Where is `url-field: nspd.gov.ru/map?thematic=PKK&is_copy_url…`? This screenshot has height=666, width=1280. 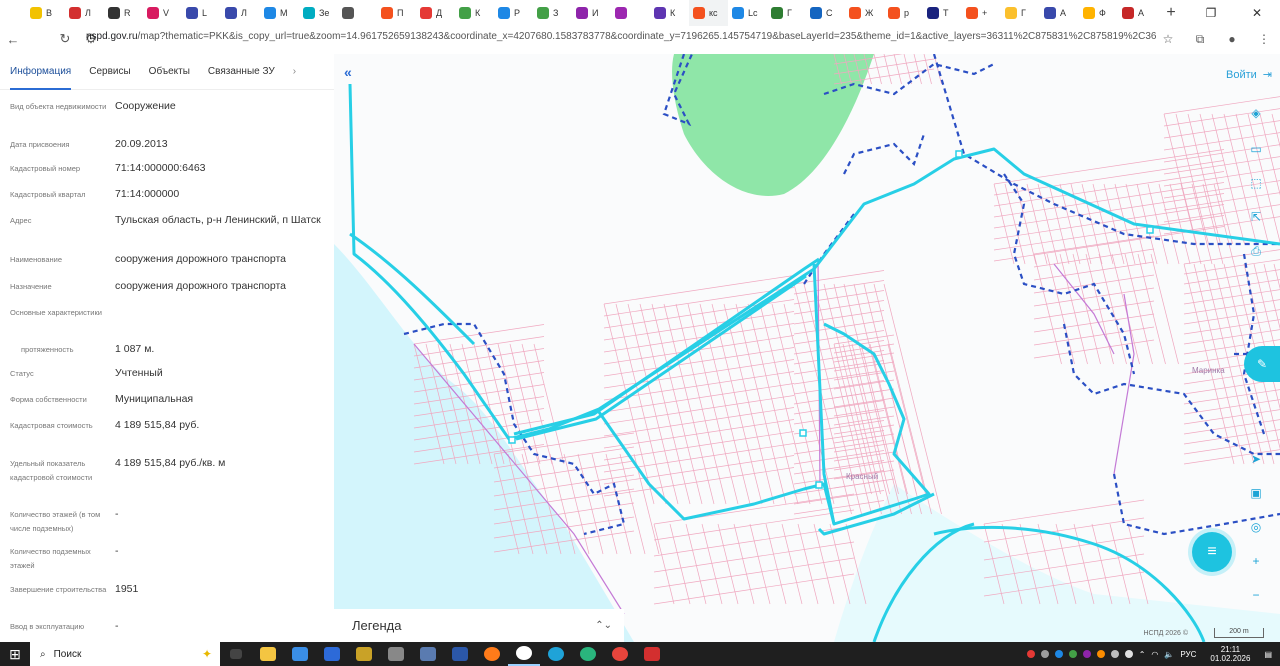 url-field: nspd.gov.ru/map?thematic=PKK&is_copy_url… is located at coordinates (621, 36).